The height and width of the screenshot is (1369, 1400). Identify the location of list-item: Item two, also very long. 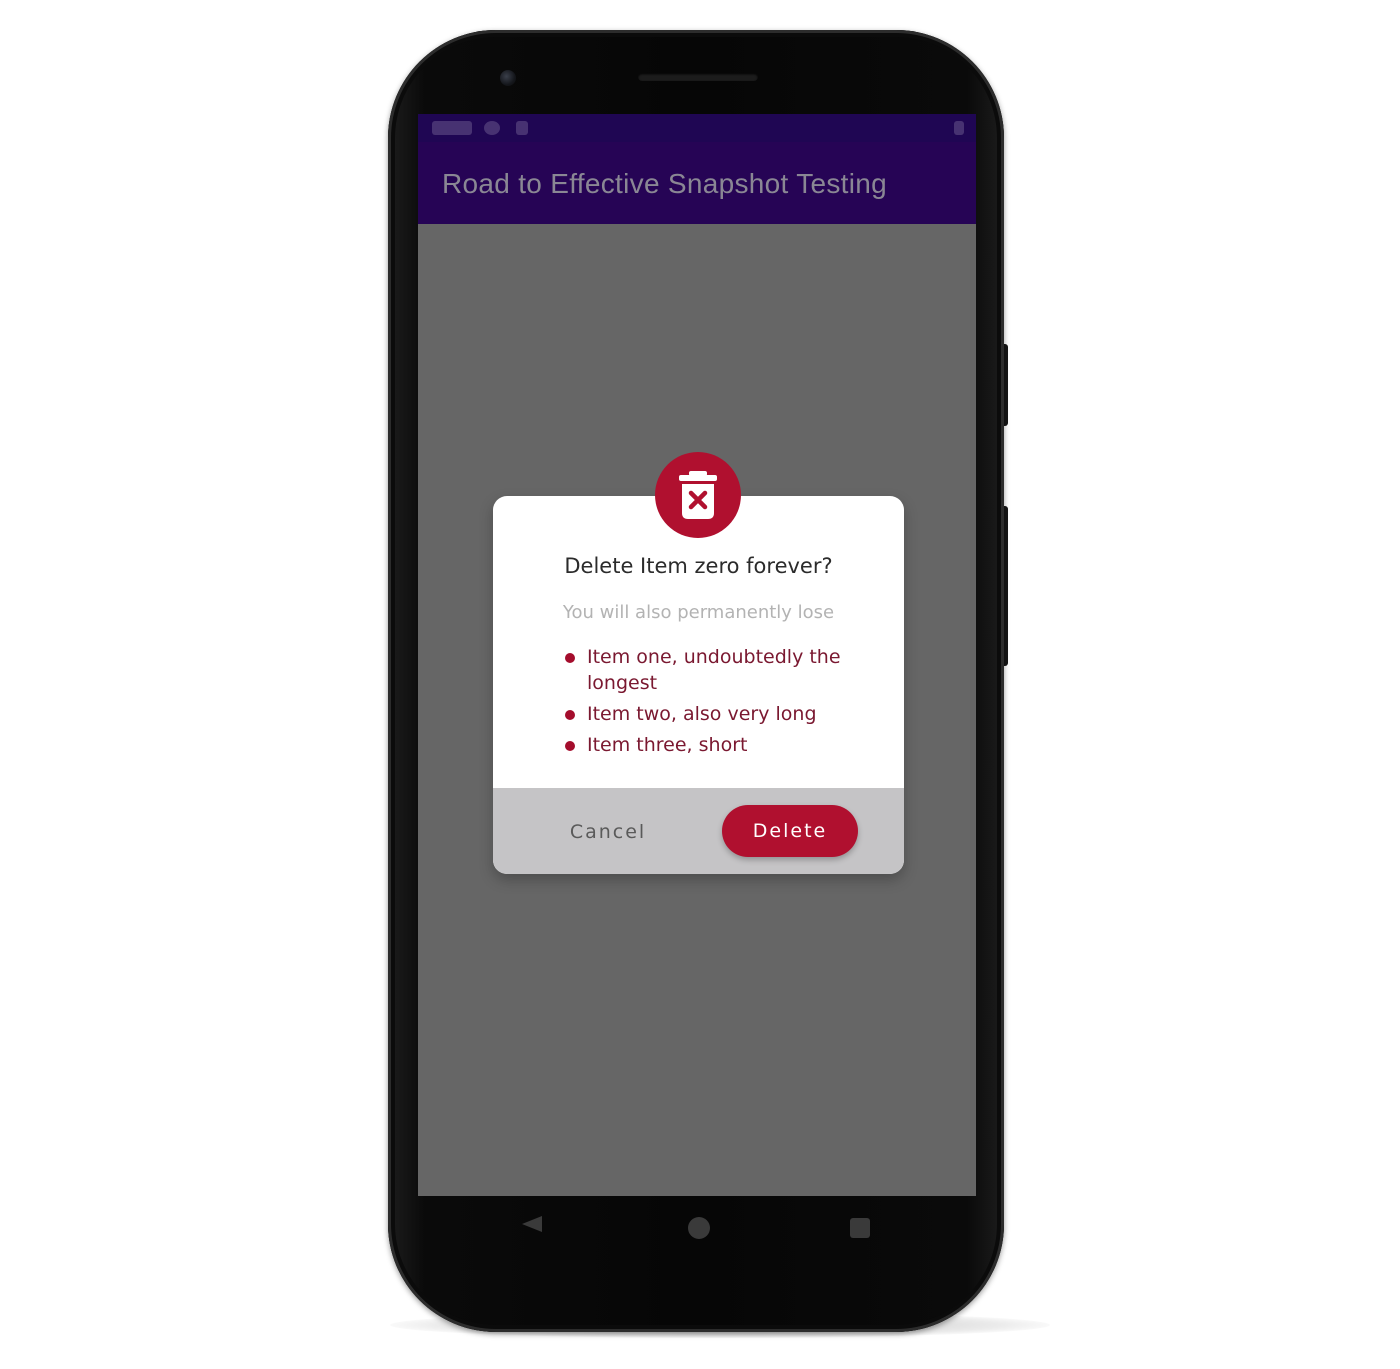
(713, 714).